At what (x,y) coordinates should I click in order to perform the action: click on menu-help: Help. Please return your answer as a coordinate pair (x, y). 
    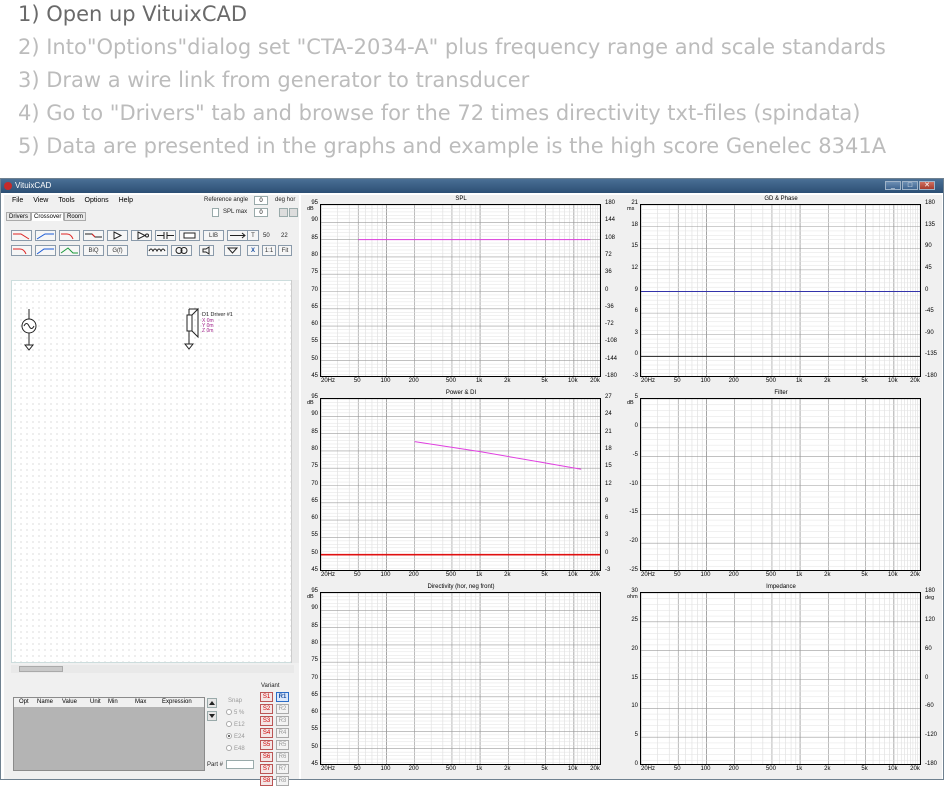
    Looking at the image, I should click on (126, 200).